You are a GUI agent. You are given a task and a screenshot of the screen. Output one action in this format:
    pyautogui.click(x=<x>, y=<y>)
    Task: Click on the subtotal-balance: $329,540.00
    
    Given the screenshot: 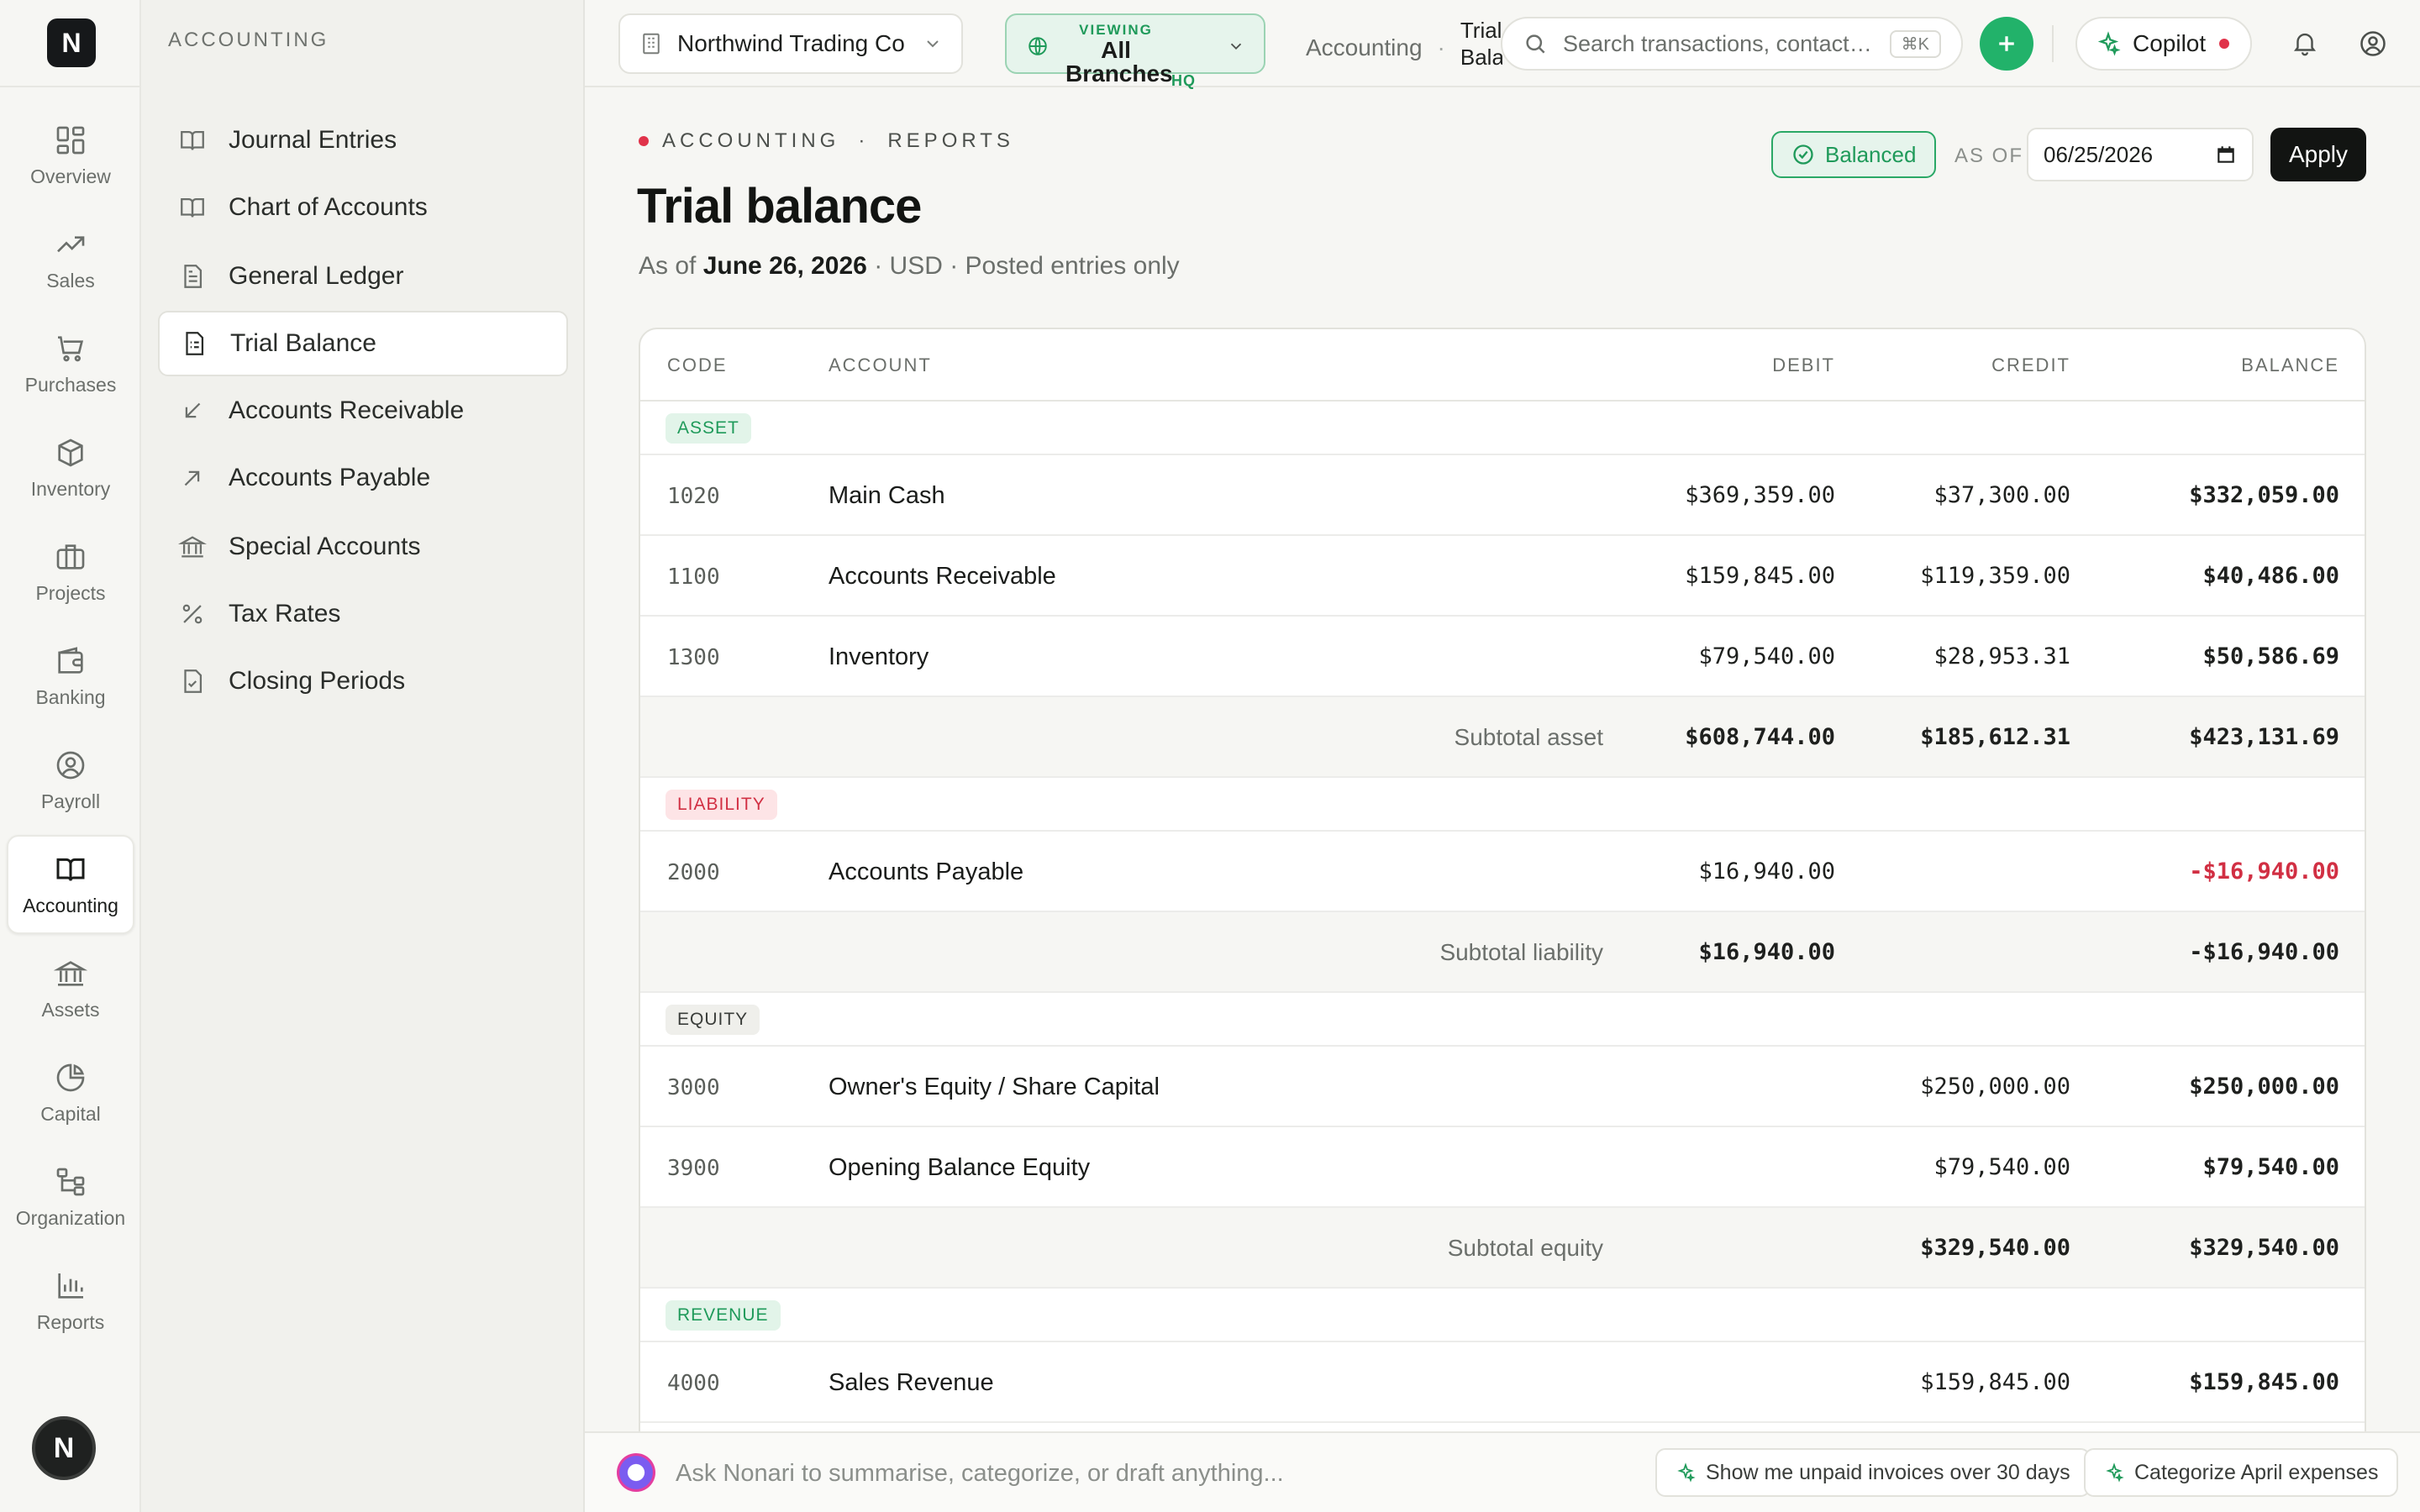 What is the action you would take?
    pyautogui.click(x=2264, y=1248)
    